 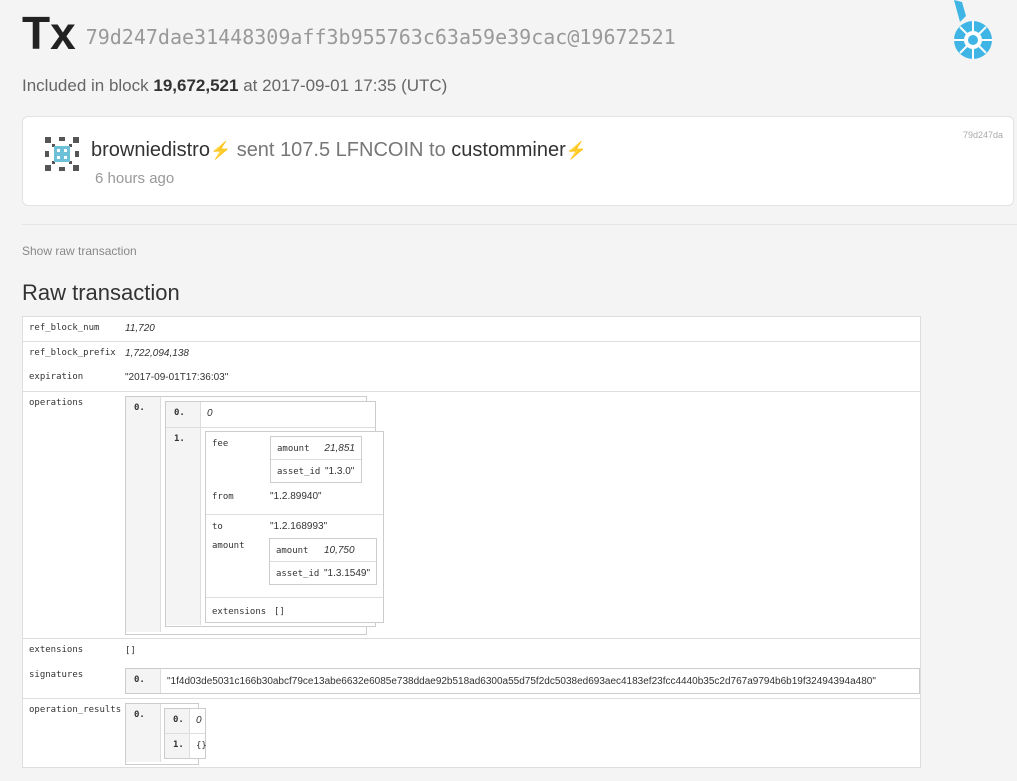 I want to click on field-key: fee, so click(x=220, y=444).